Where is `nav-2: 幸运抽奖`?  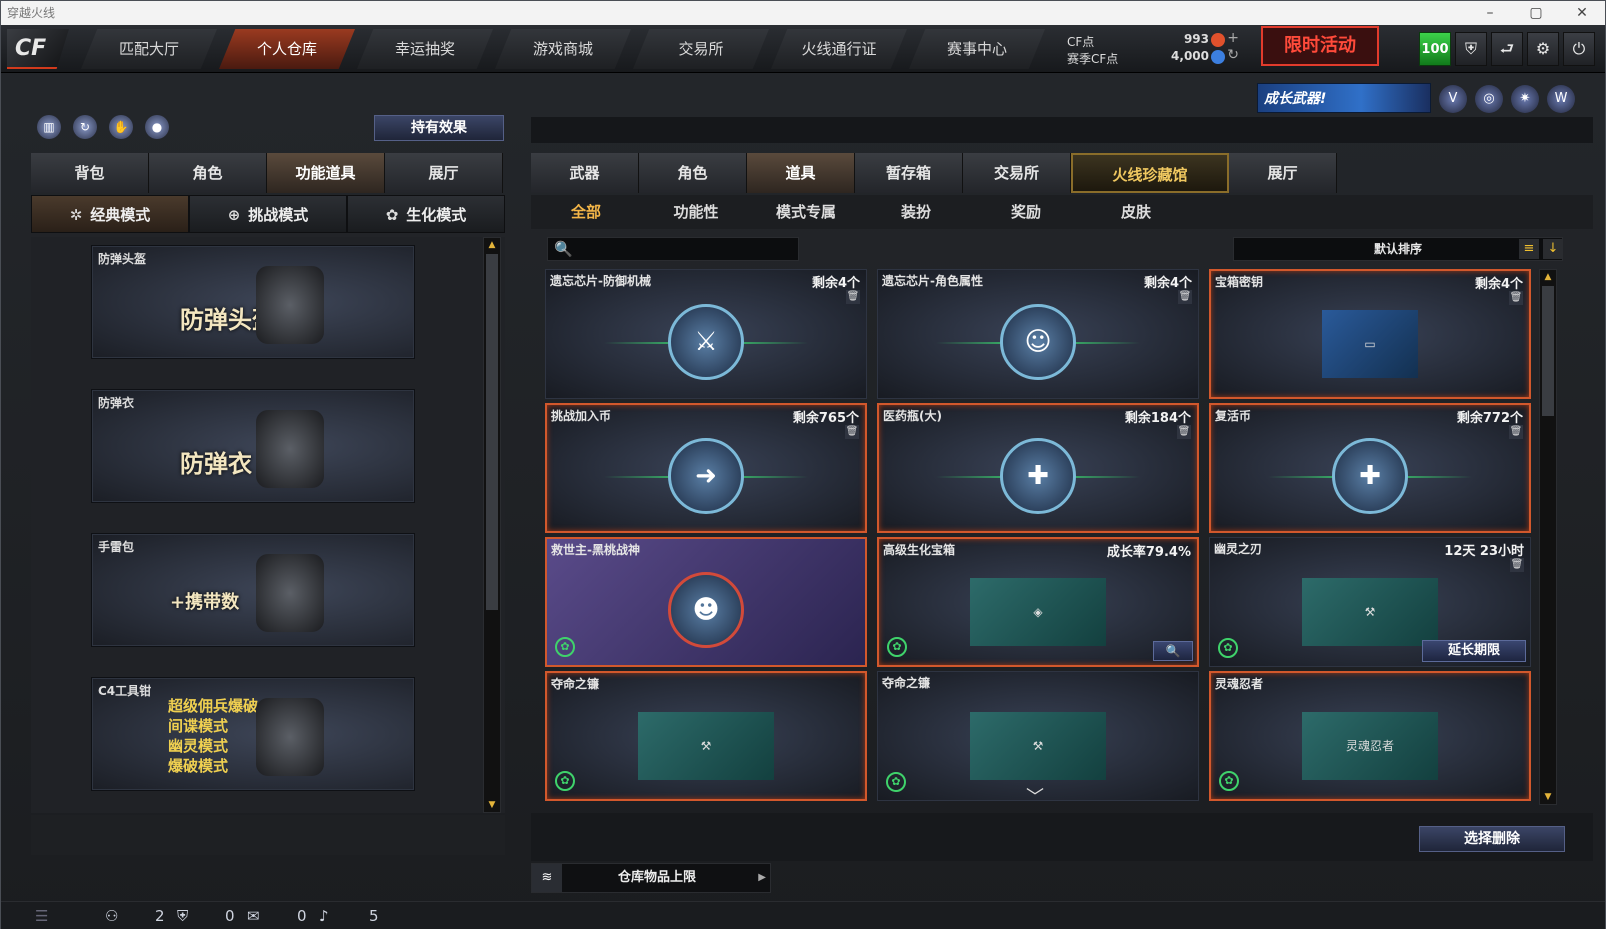 nav-2: 幸运抽奖 is located at coordinates (425, 49).